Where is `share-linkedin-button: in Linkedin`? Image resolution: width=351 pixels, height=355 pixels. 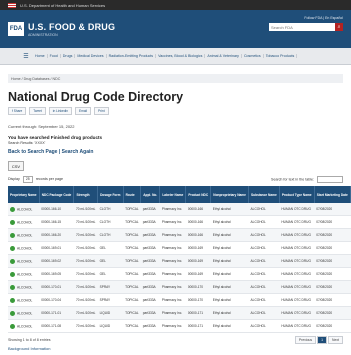
share-linkedin-button: in Linkedin is located at coordinates (60, 111).